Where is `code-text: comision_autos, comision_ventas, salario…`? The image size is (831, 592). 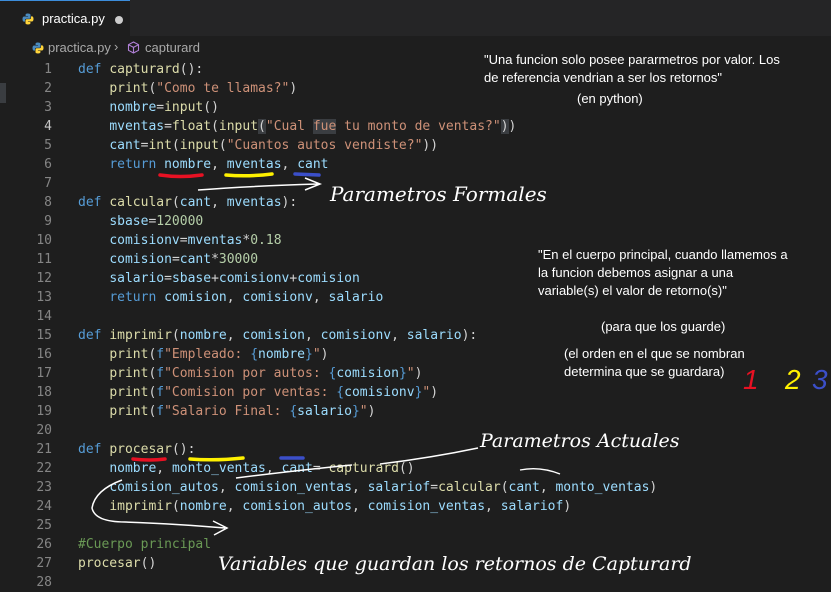
code-text: comision_autos, comision_ventas, salario… is located at coordinates (383, 487).